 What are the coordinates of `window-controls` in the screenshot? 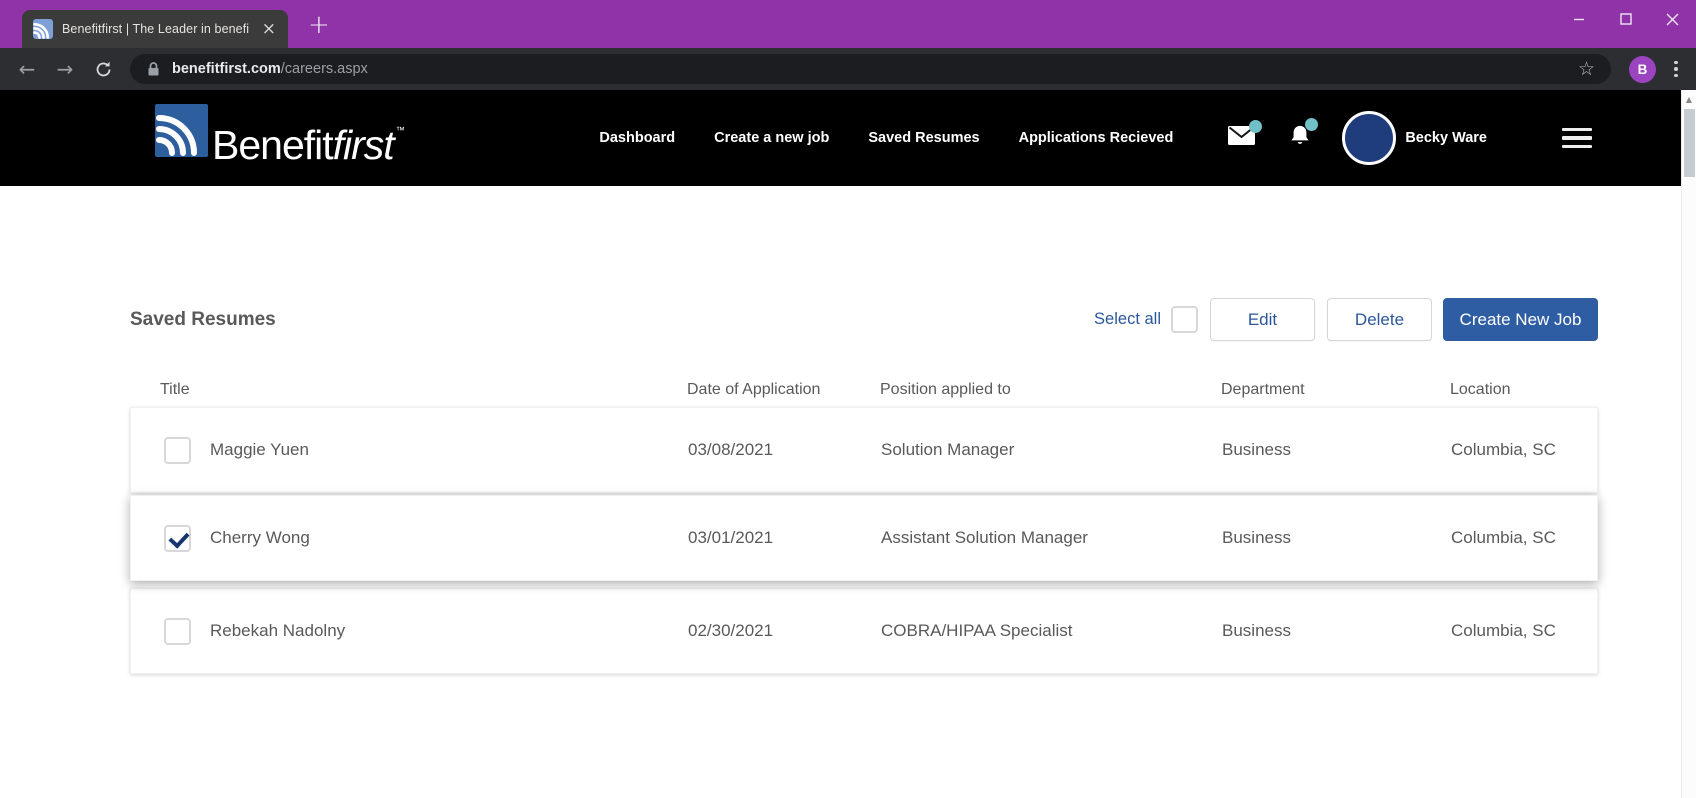 It's located at (1625, 19).